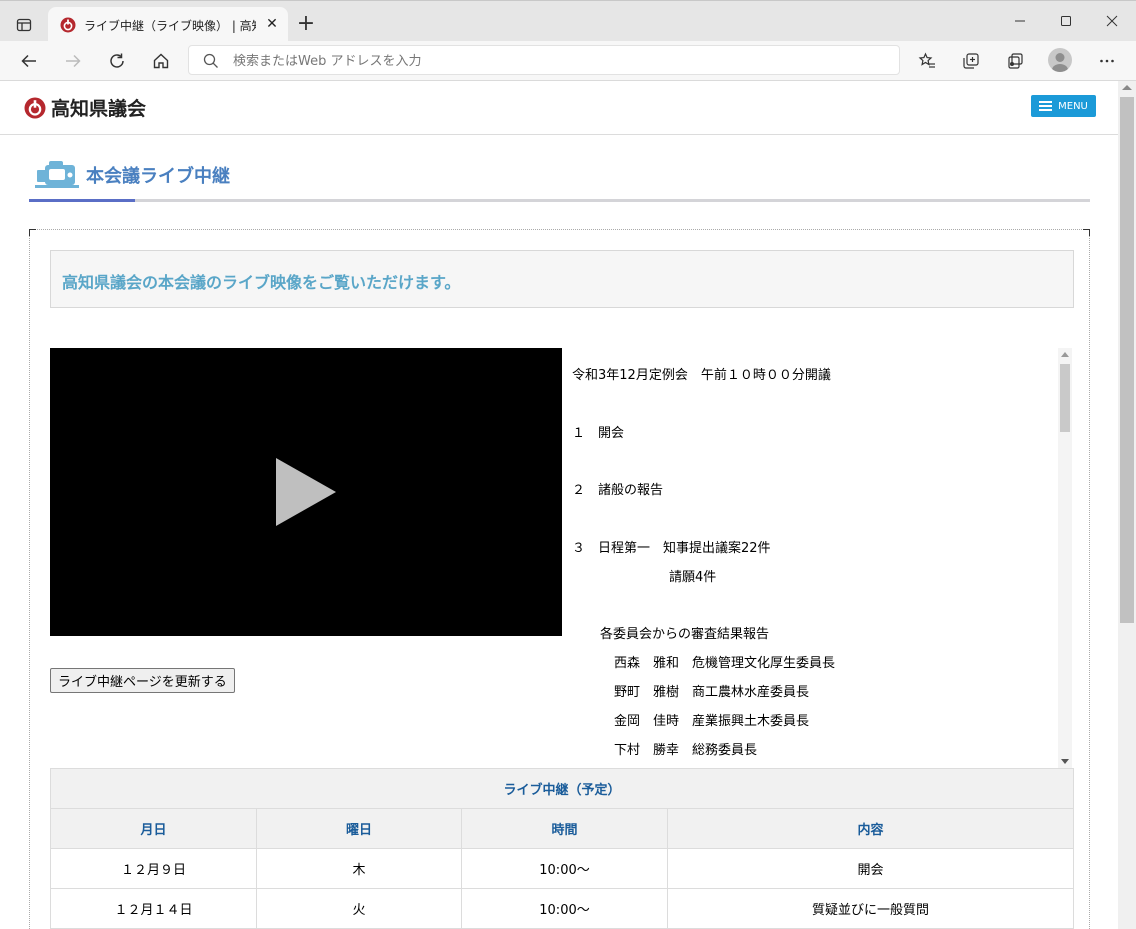  I want to click on page-title: 本会議ライブ中継, so click(158, 176).